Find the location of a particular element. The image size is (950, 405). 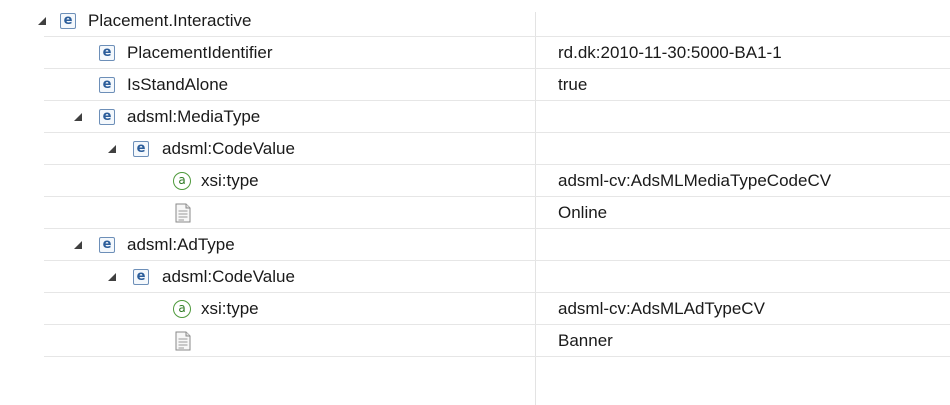

tree-row-is-stand-alone: e IsStandAlone true is located at coordinates (475, 85).